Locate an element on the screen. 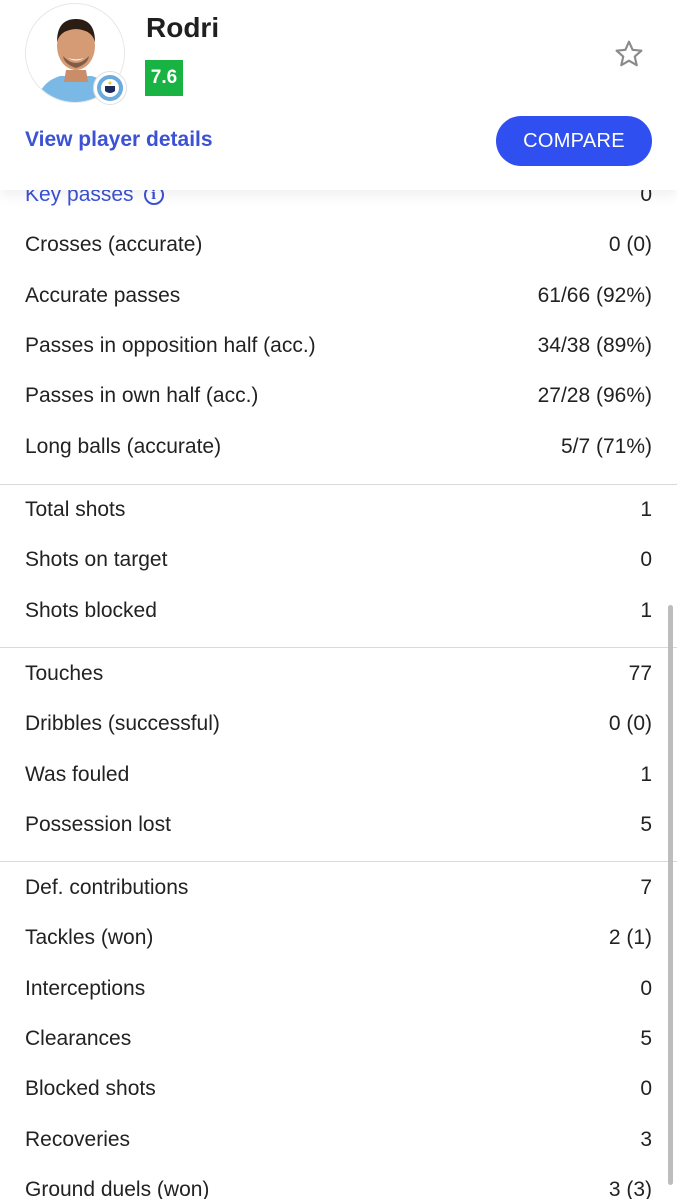 The height and width of the screenshot is (1199, 677). stat-row: Ground duels (won) 3 (3) is located at coordinates (338, 1182).